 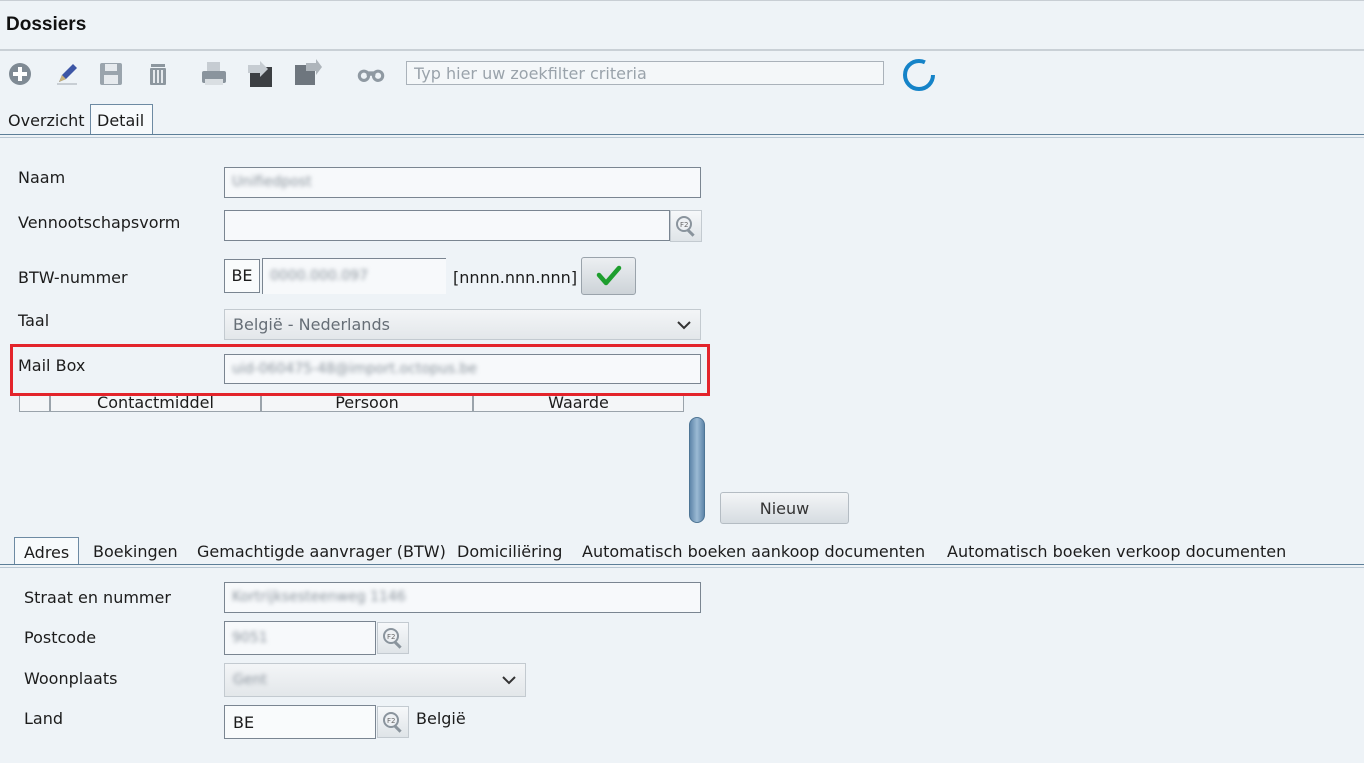 I want to click on column-header-persoon: Persoon, so click(x=367, y=403).